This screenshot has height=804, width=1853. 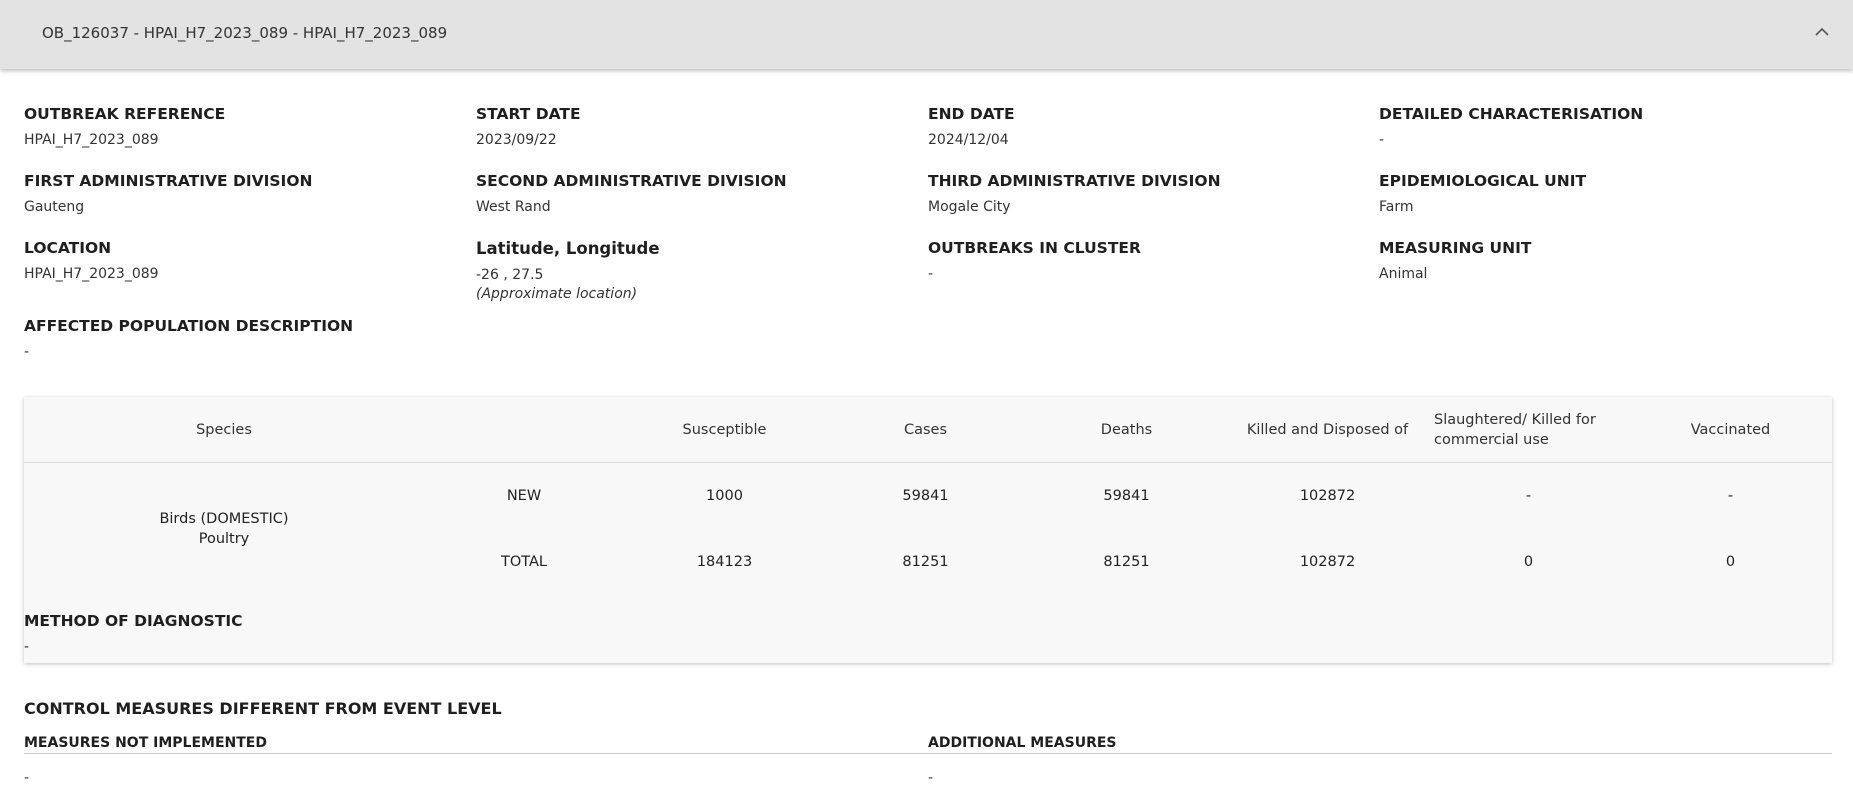 I want to click on field-outbreak-reference: OUTBREAK REFERENCE HPAI_H7_2023_089, so click(x=244, y=126).